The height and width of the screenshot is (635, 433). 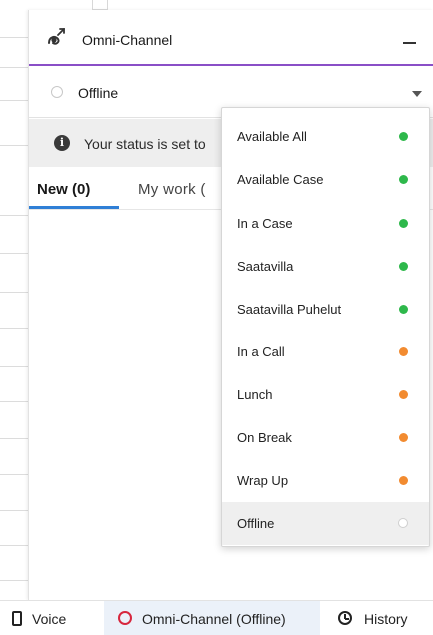 I want to click on phone-icon, so click(x=17, y=618).